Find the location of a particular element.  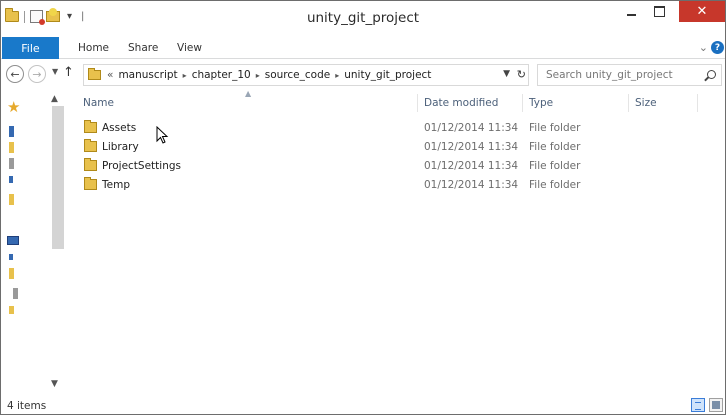

help-icon: ? is located at coordinates (717, 47).